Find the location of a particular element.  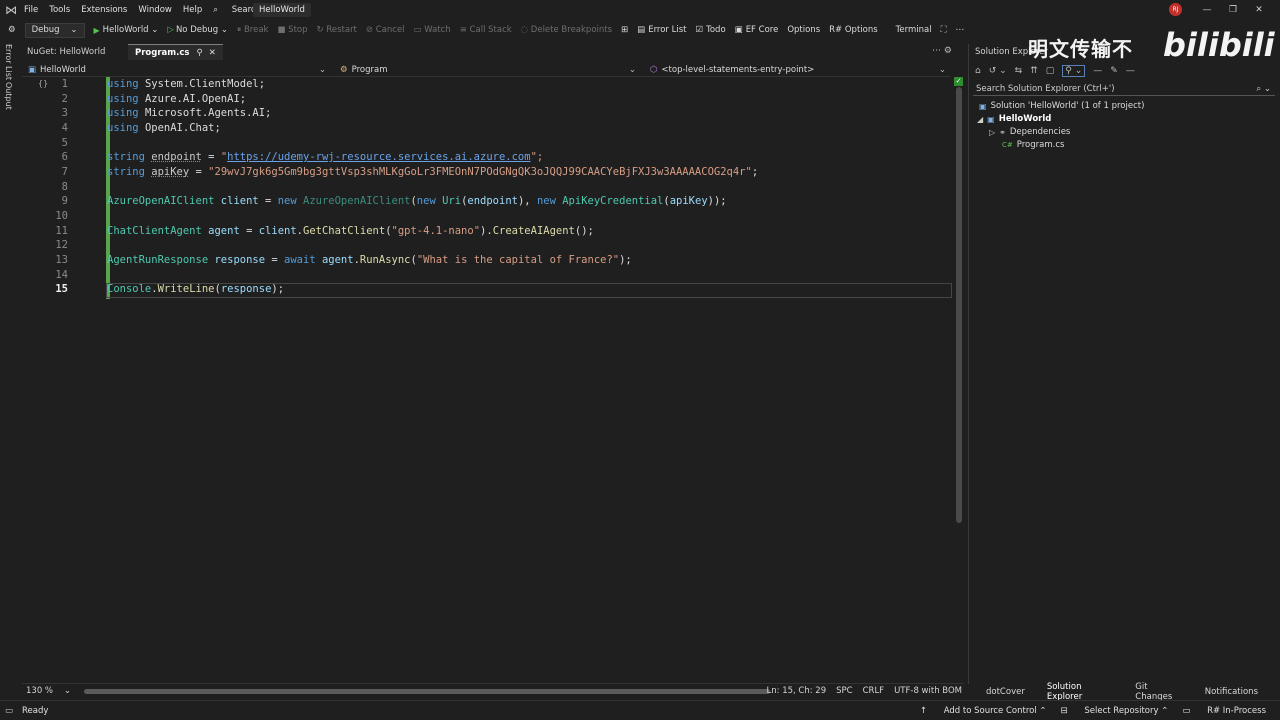

solution-name-badge: HelloWorld is located at coordinates (282, 10).